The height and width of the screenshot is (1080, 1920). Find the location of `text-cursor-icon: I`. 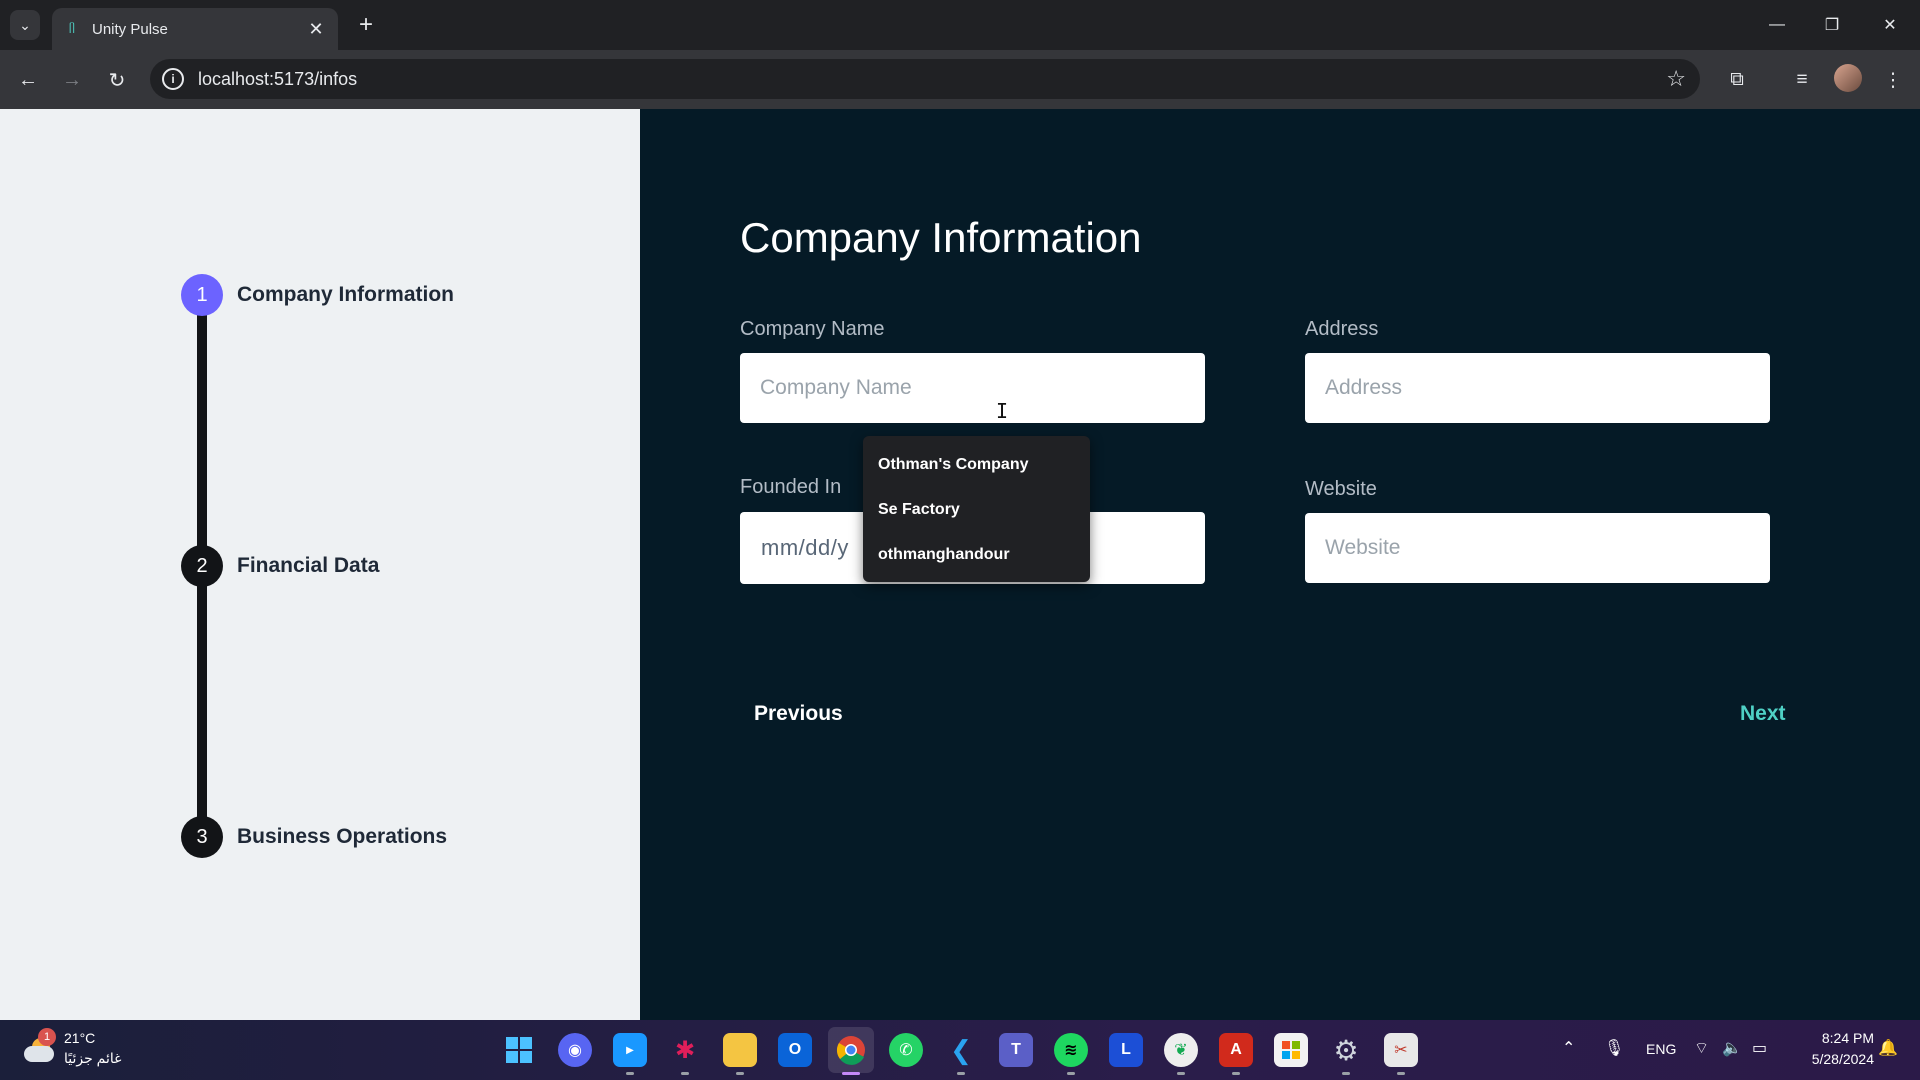

text-cursor-icon: I is located at coordinates (1002, 411).